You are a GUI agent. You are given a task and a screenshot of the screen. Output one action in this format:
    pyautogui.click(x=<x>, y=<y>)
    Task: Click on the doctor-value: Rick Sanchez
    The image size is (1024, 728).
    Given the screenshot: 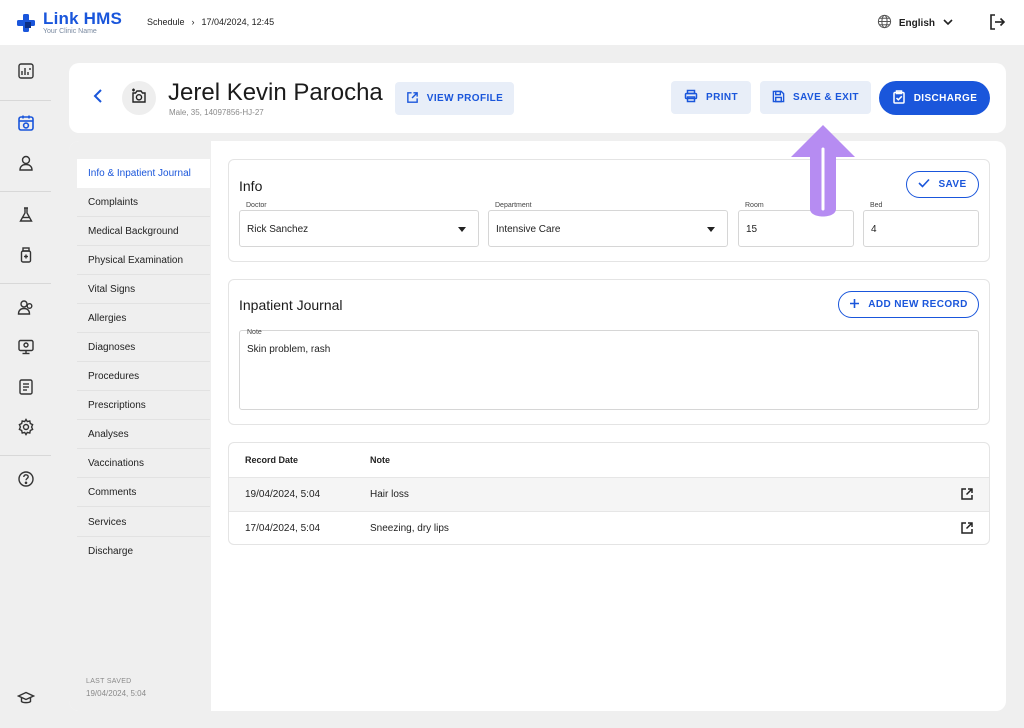 What is the action you would take?
    pyautogui.click(x=278, y=229)
    